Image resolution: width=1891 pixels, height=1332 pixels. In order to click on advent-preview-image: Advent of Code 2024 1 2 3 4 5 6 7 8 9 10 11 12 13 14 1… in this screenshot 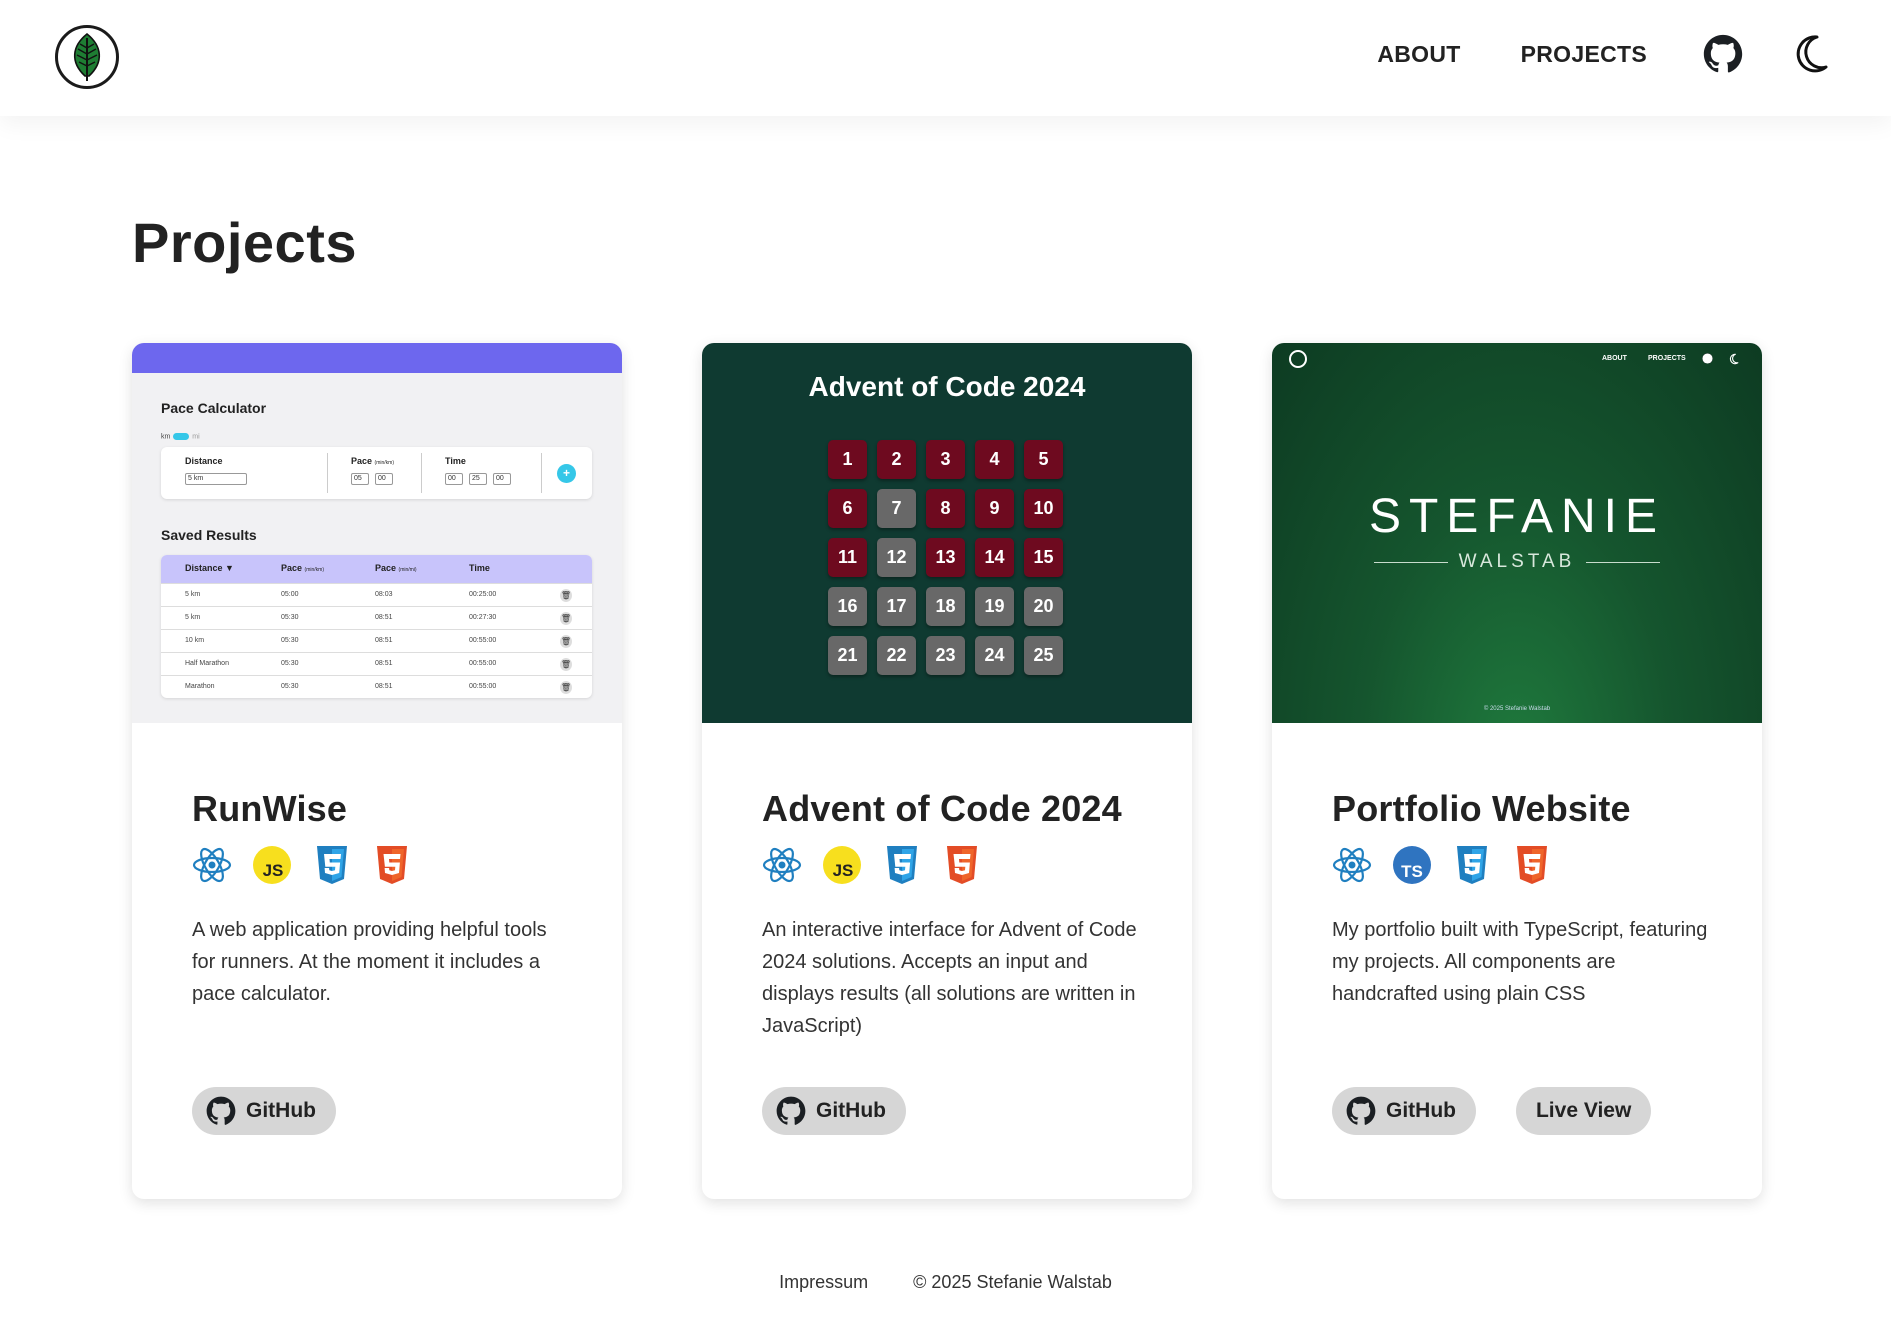, I will do `click(947, 533)`.